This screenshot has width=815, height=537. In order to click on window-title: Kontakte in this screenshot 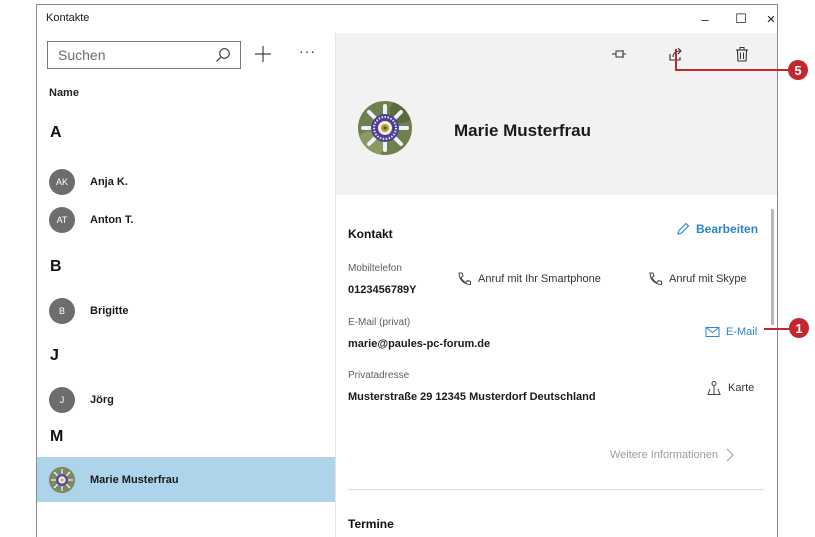, I will do `click(68, 18)`.